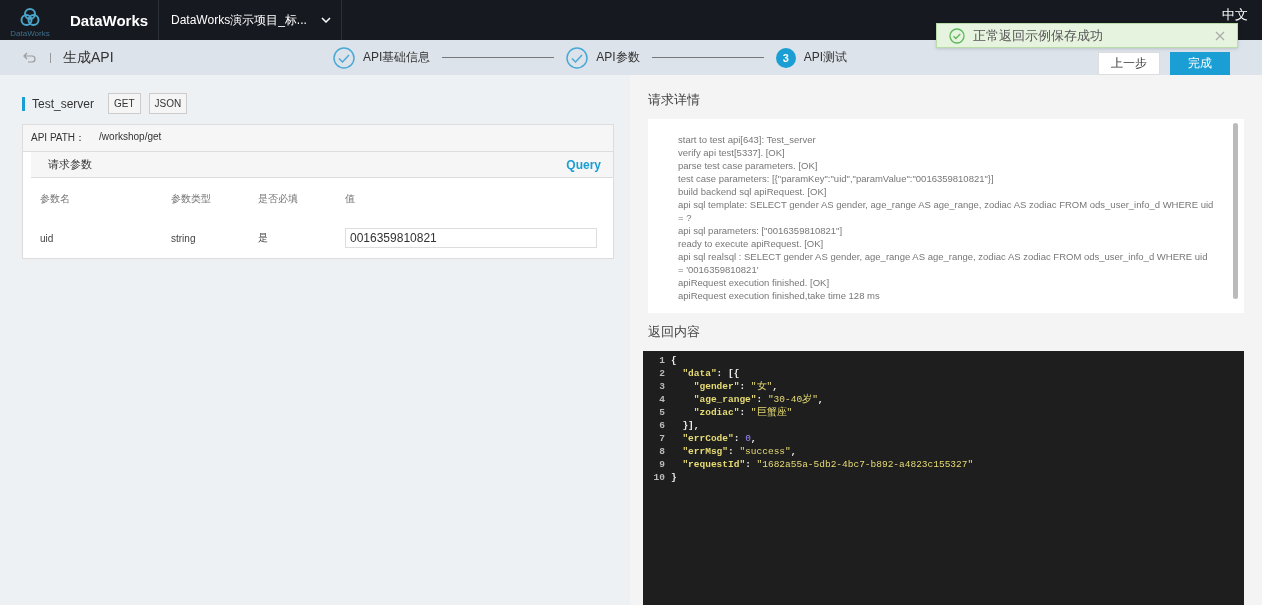  What do you see at coordinates (1235, 15) in the screenshot?
I see `language-label: 中文` at bounding box center [1235, 15].